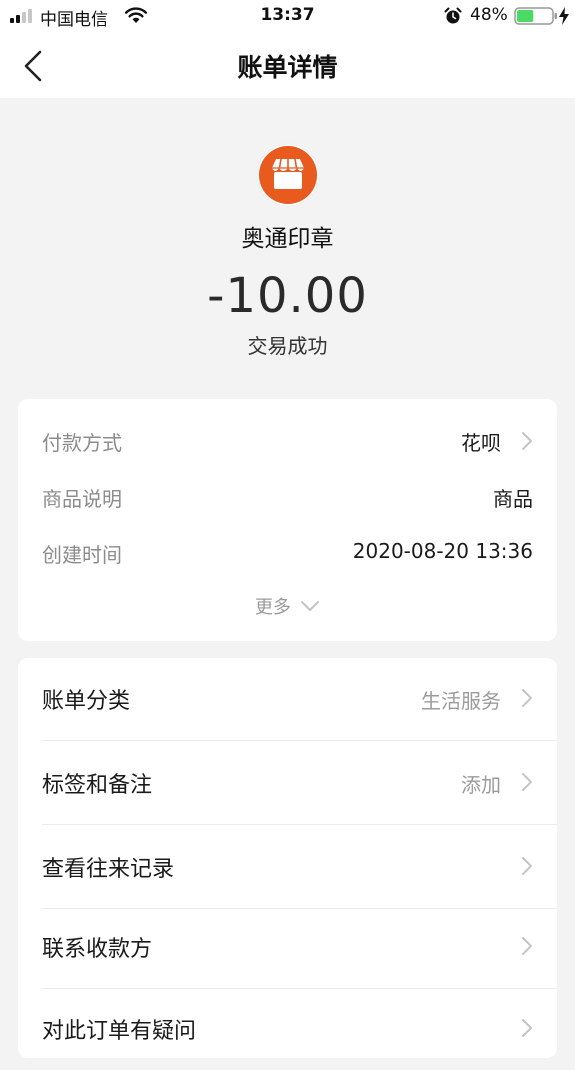  What do you see at coordinates (119, 1031) in the screenshot?
I see `order-question-label: 对此订单有疑问` at bounding box center [119, 1031].